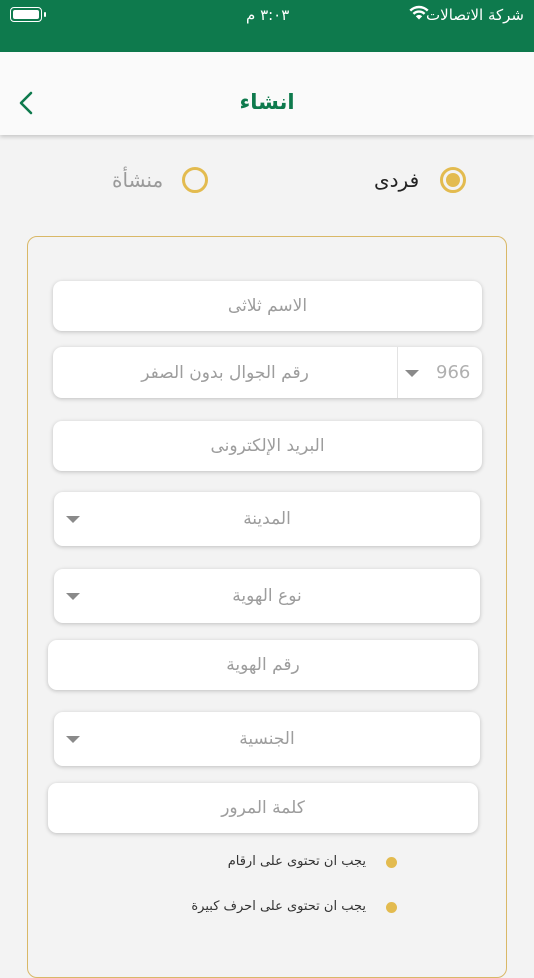  Describe the element at coordinates (267, 183) in the screenshot. I see `account-type-selector: فردى منشأة` at that location.